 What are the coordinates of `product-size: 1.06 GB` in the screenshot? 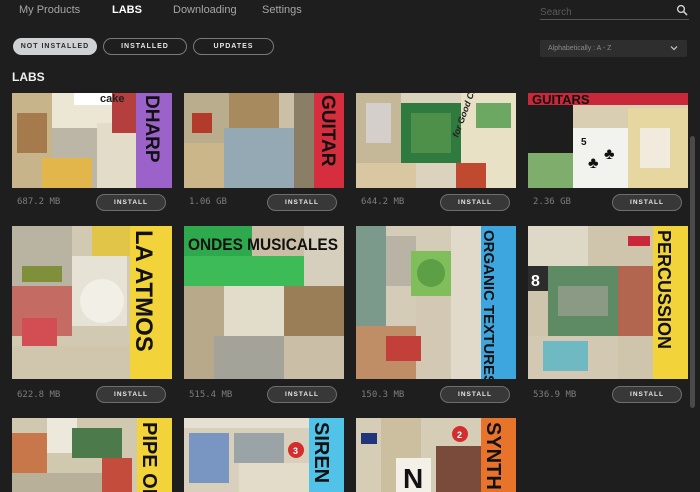 It's located at (208, 202).